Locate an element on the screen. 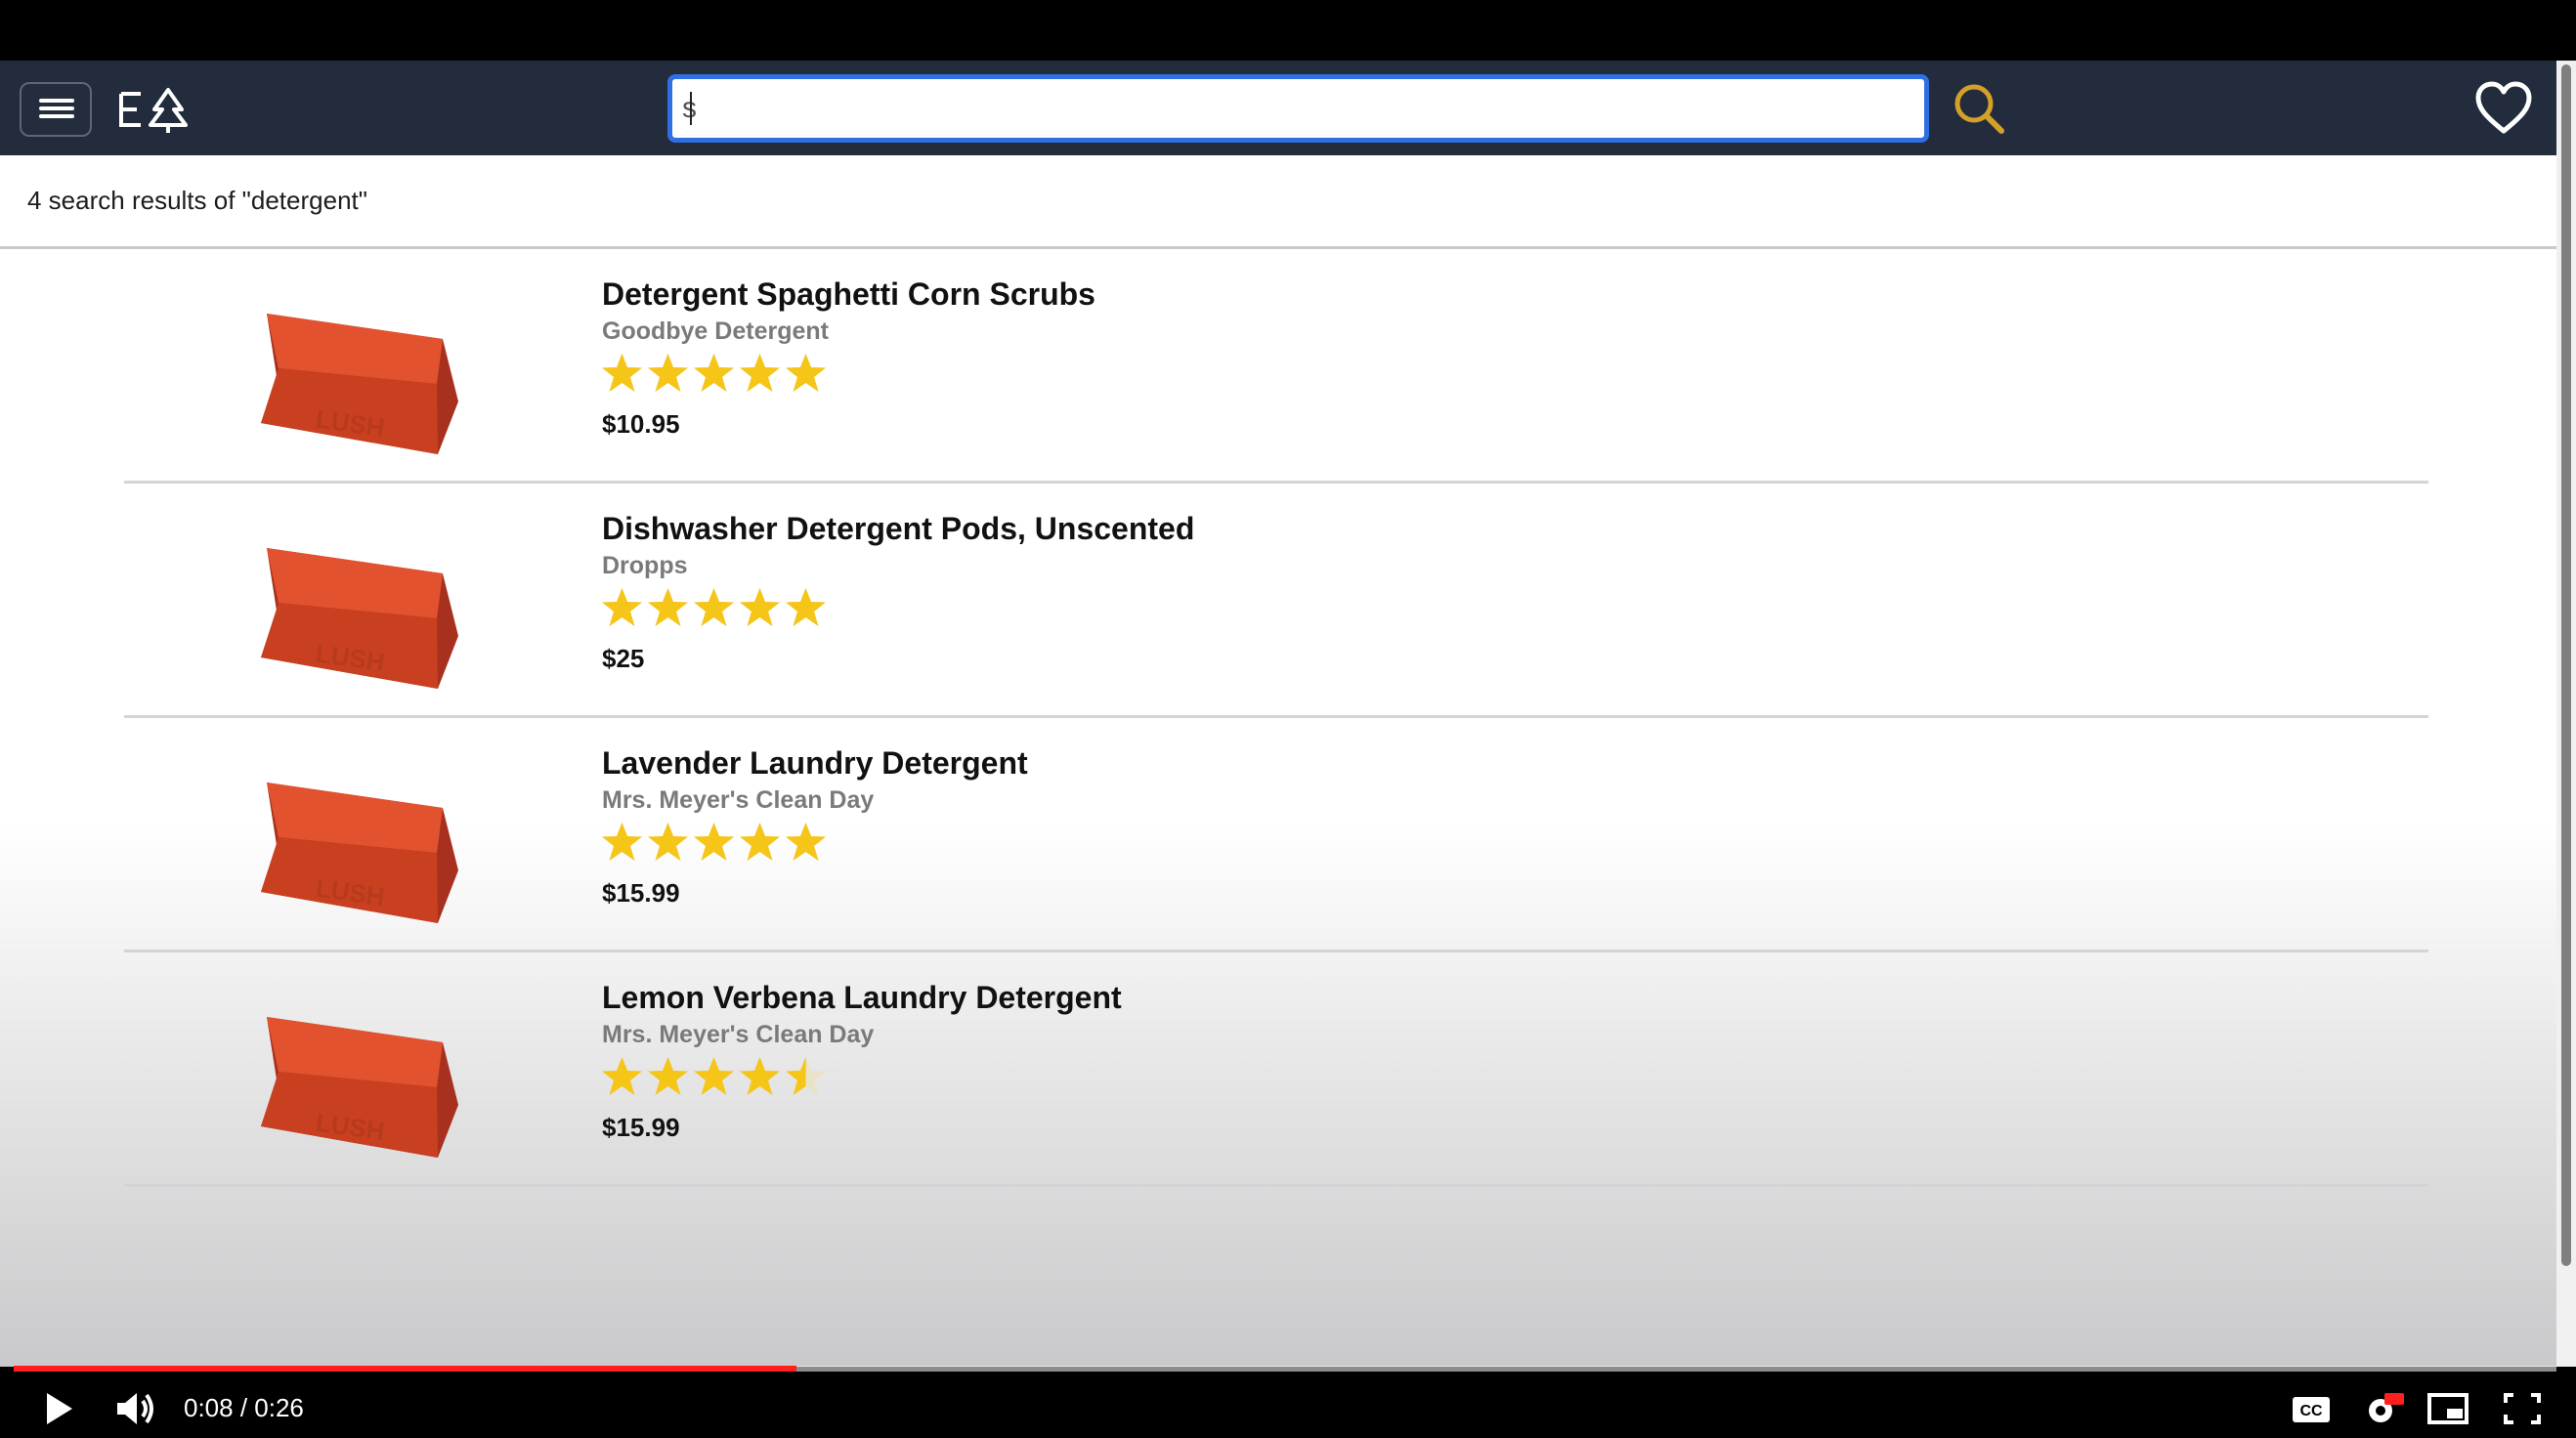  product-price: $25 is located at coordinates (623, 658).